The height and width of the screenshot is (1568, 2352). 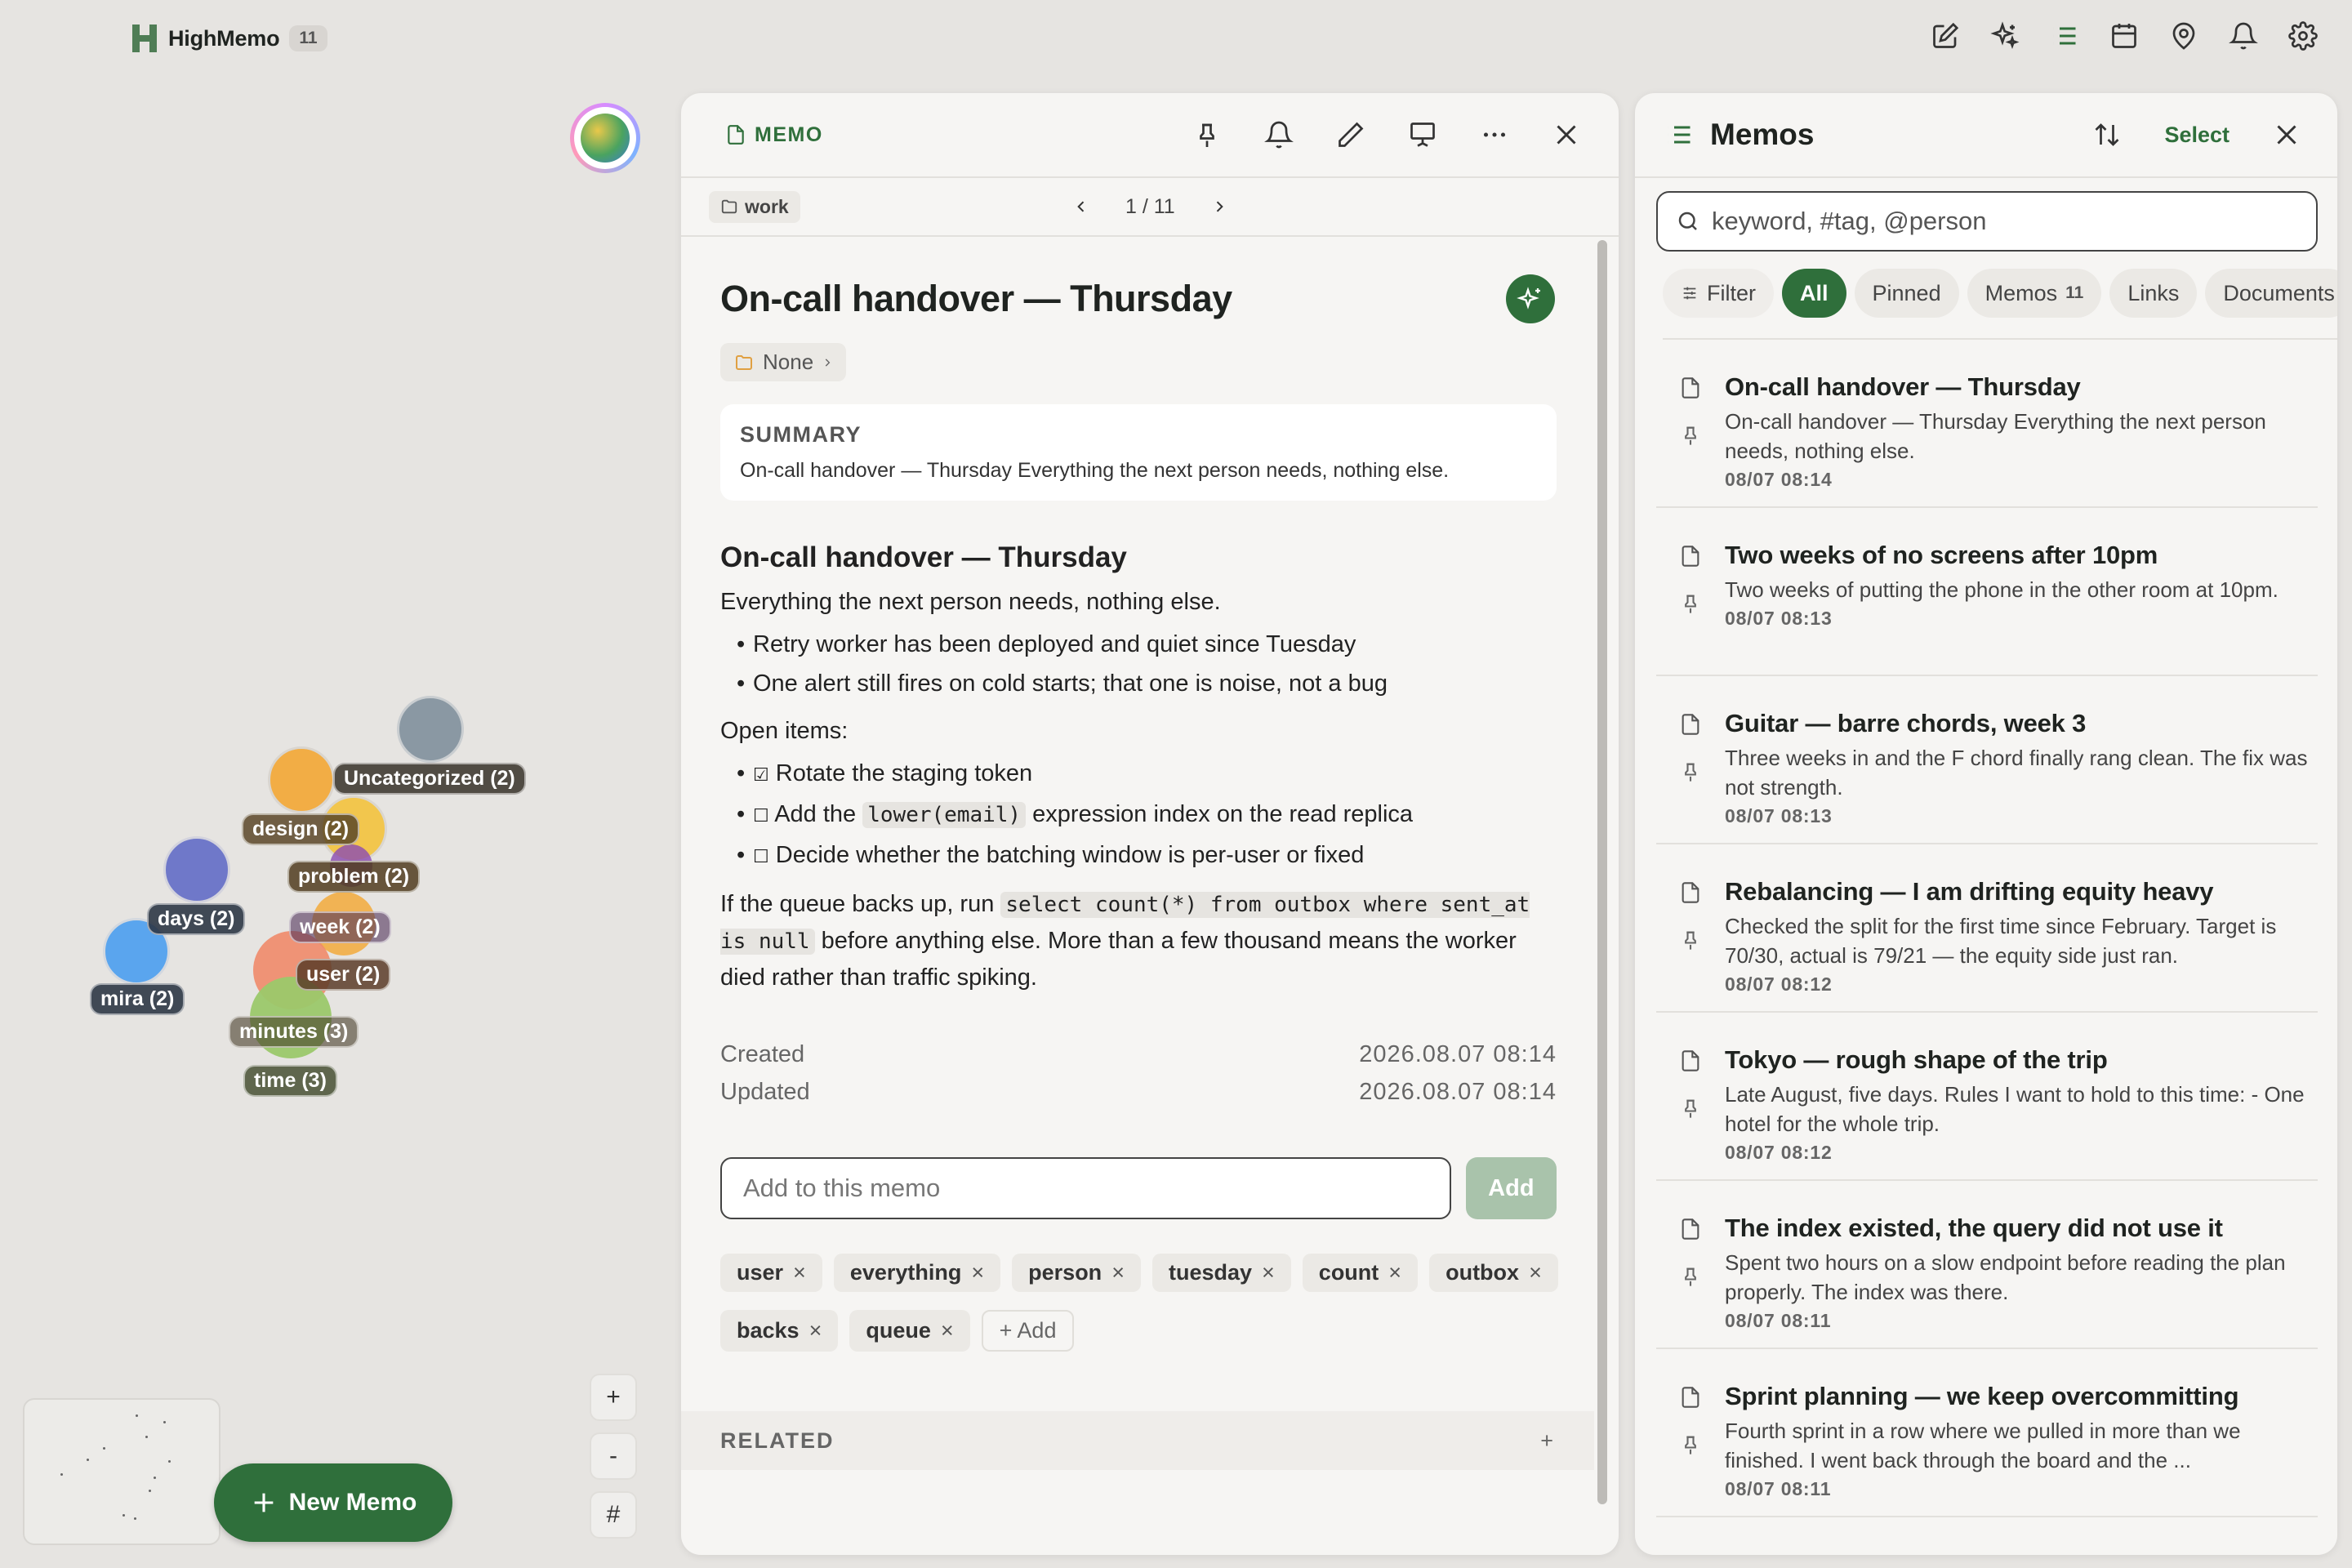 What do you see at coordinates (294, 1032) in the screenshot?
I see `graph-label-minutes: minutes (3)` at bounding box center [294, 1032].